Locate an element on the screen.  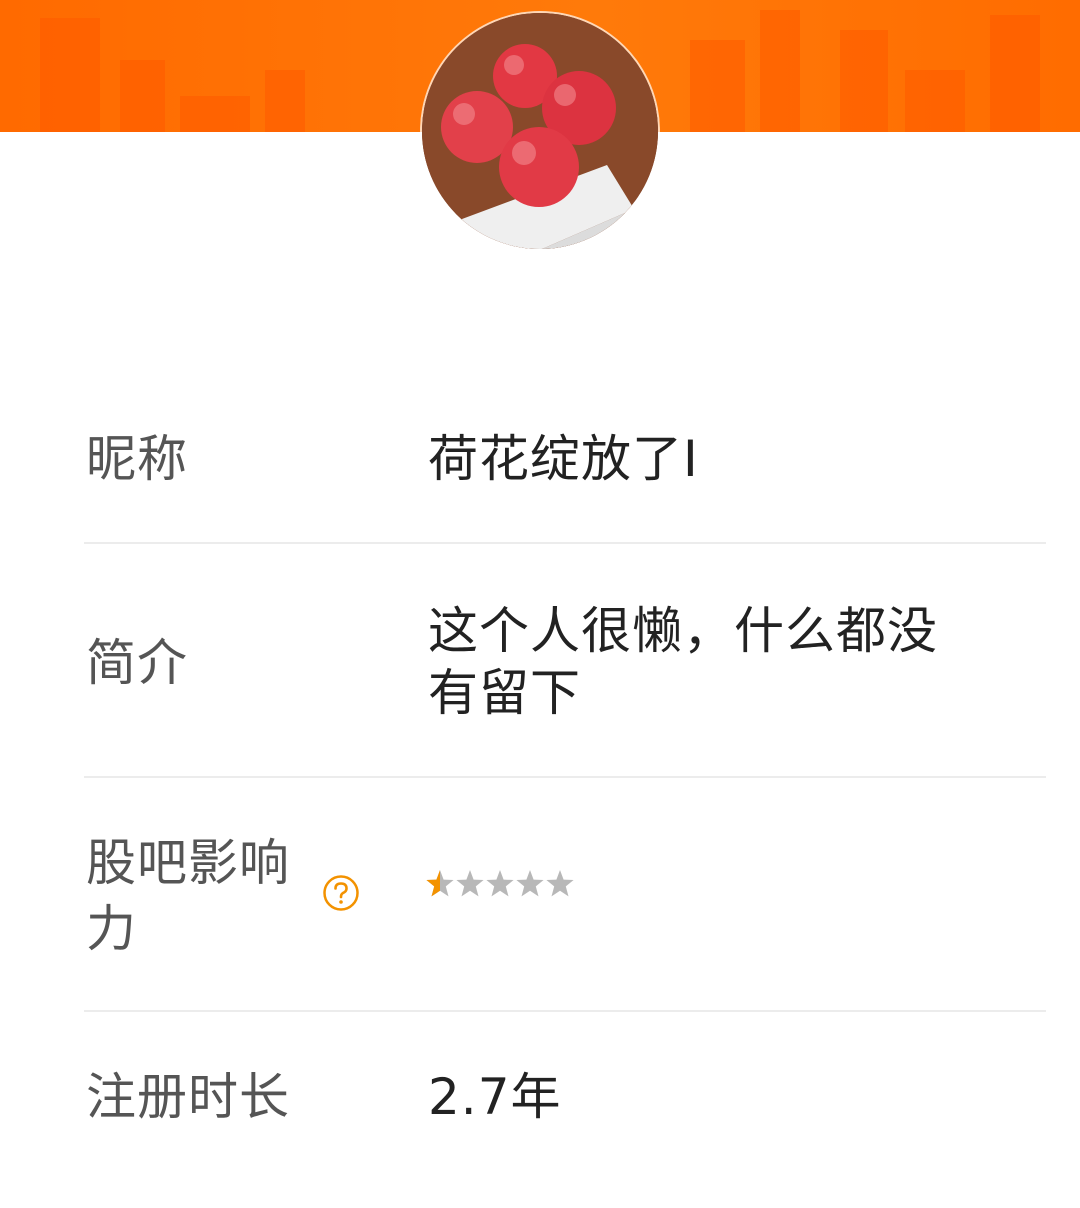
nickname-value: 荷花绽放了I is located at coordinates (563, 459).